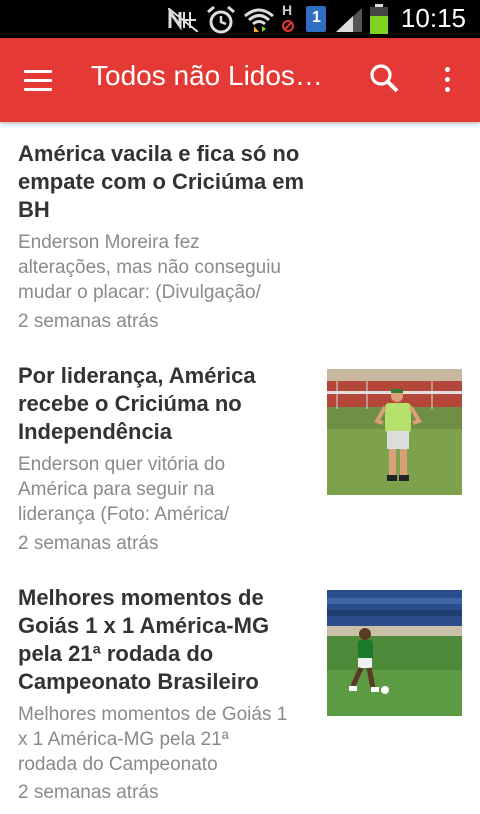 The height and width of the screenshot is (814, 480). I want to click on article-summary-line: liderança (Foto: América/, so click(124, 514).